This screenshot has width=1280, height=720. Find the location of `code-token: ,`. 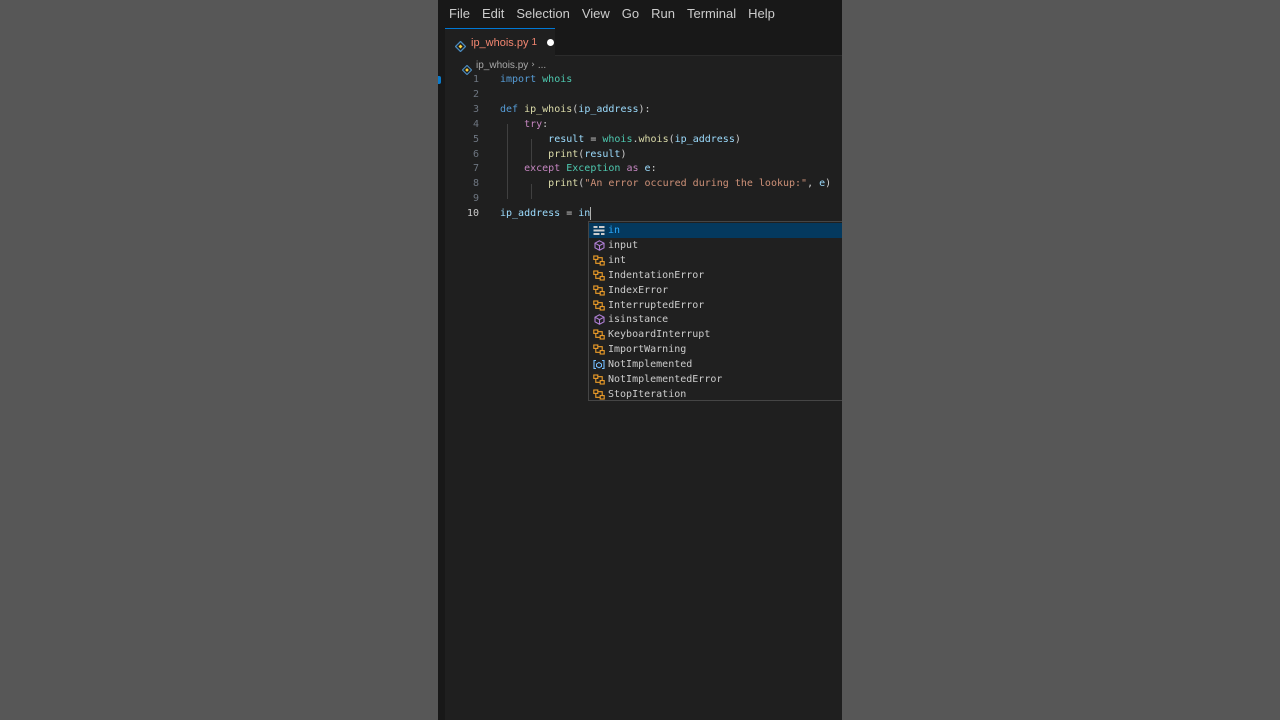

code-token: , is located at coordinates (813, 184).